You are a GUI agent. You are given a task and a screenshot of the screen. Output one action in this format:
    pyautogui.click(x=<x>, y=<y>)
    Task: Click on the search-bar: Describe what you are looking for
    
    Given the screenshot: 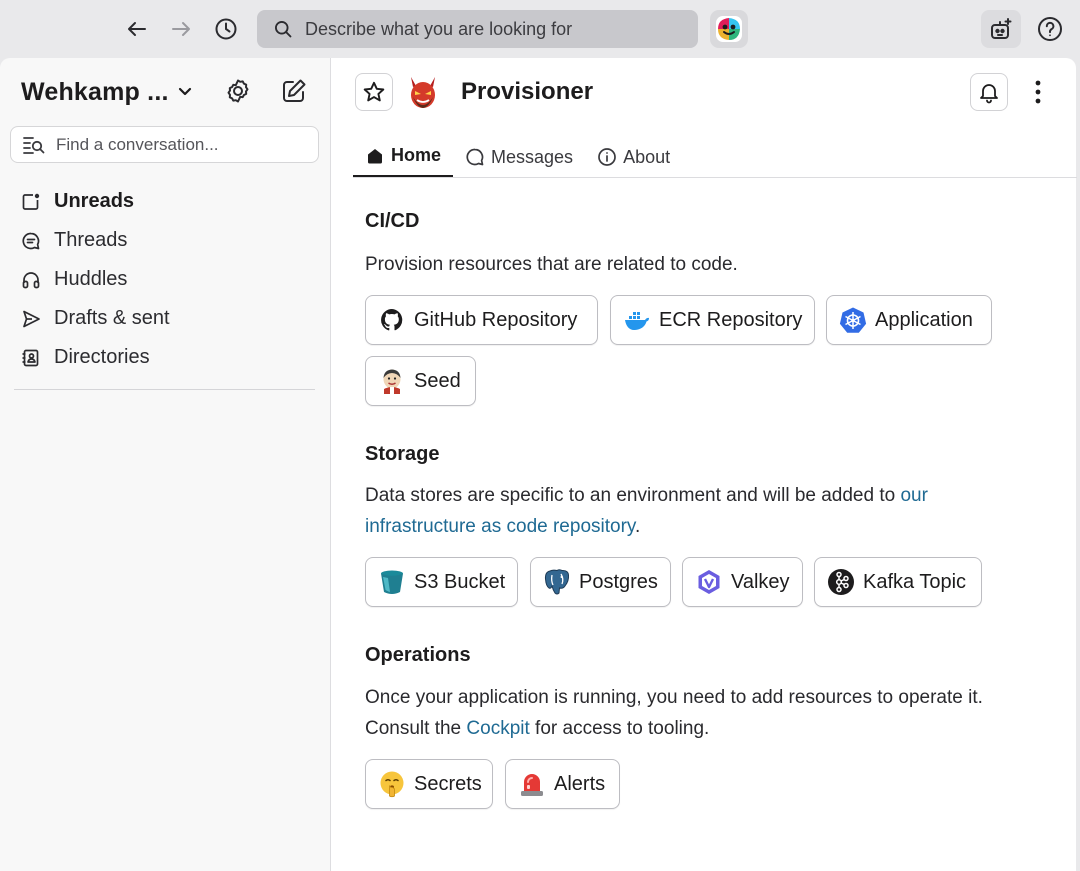 What is the action you would take?
    pyautogui.click(x=477, y=29)
    